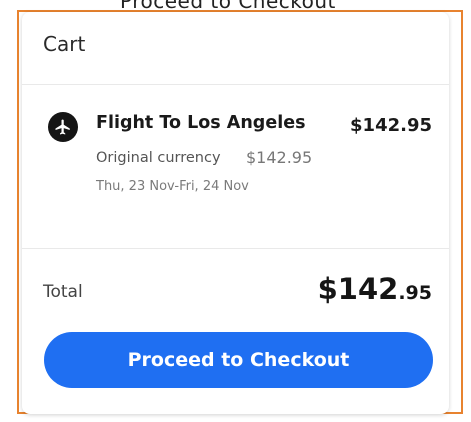 Image resolution: width=471 pixels, height=422 pixels. What do you see at coordinates (415, 293) in the screenshot?
I see `total-amount-cents: .95` at bounding box center [415, 293].